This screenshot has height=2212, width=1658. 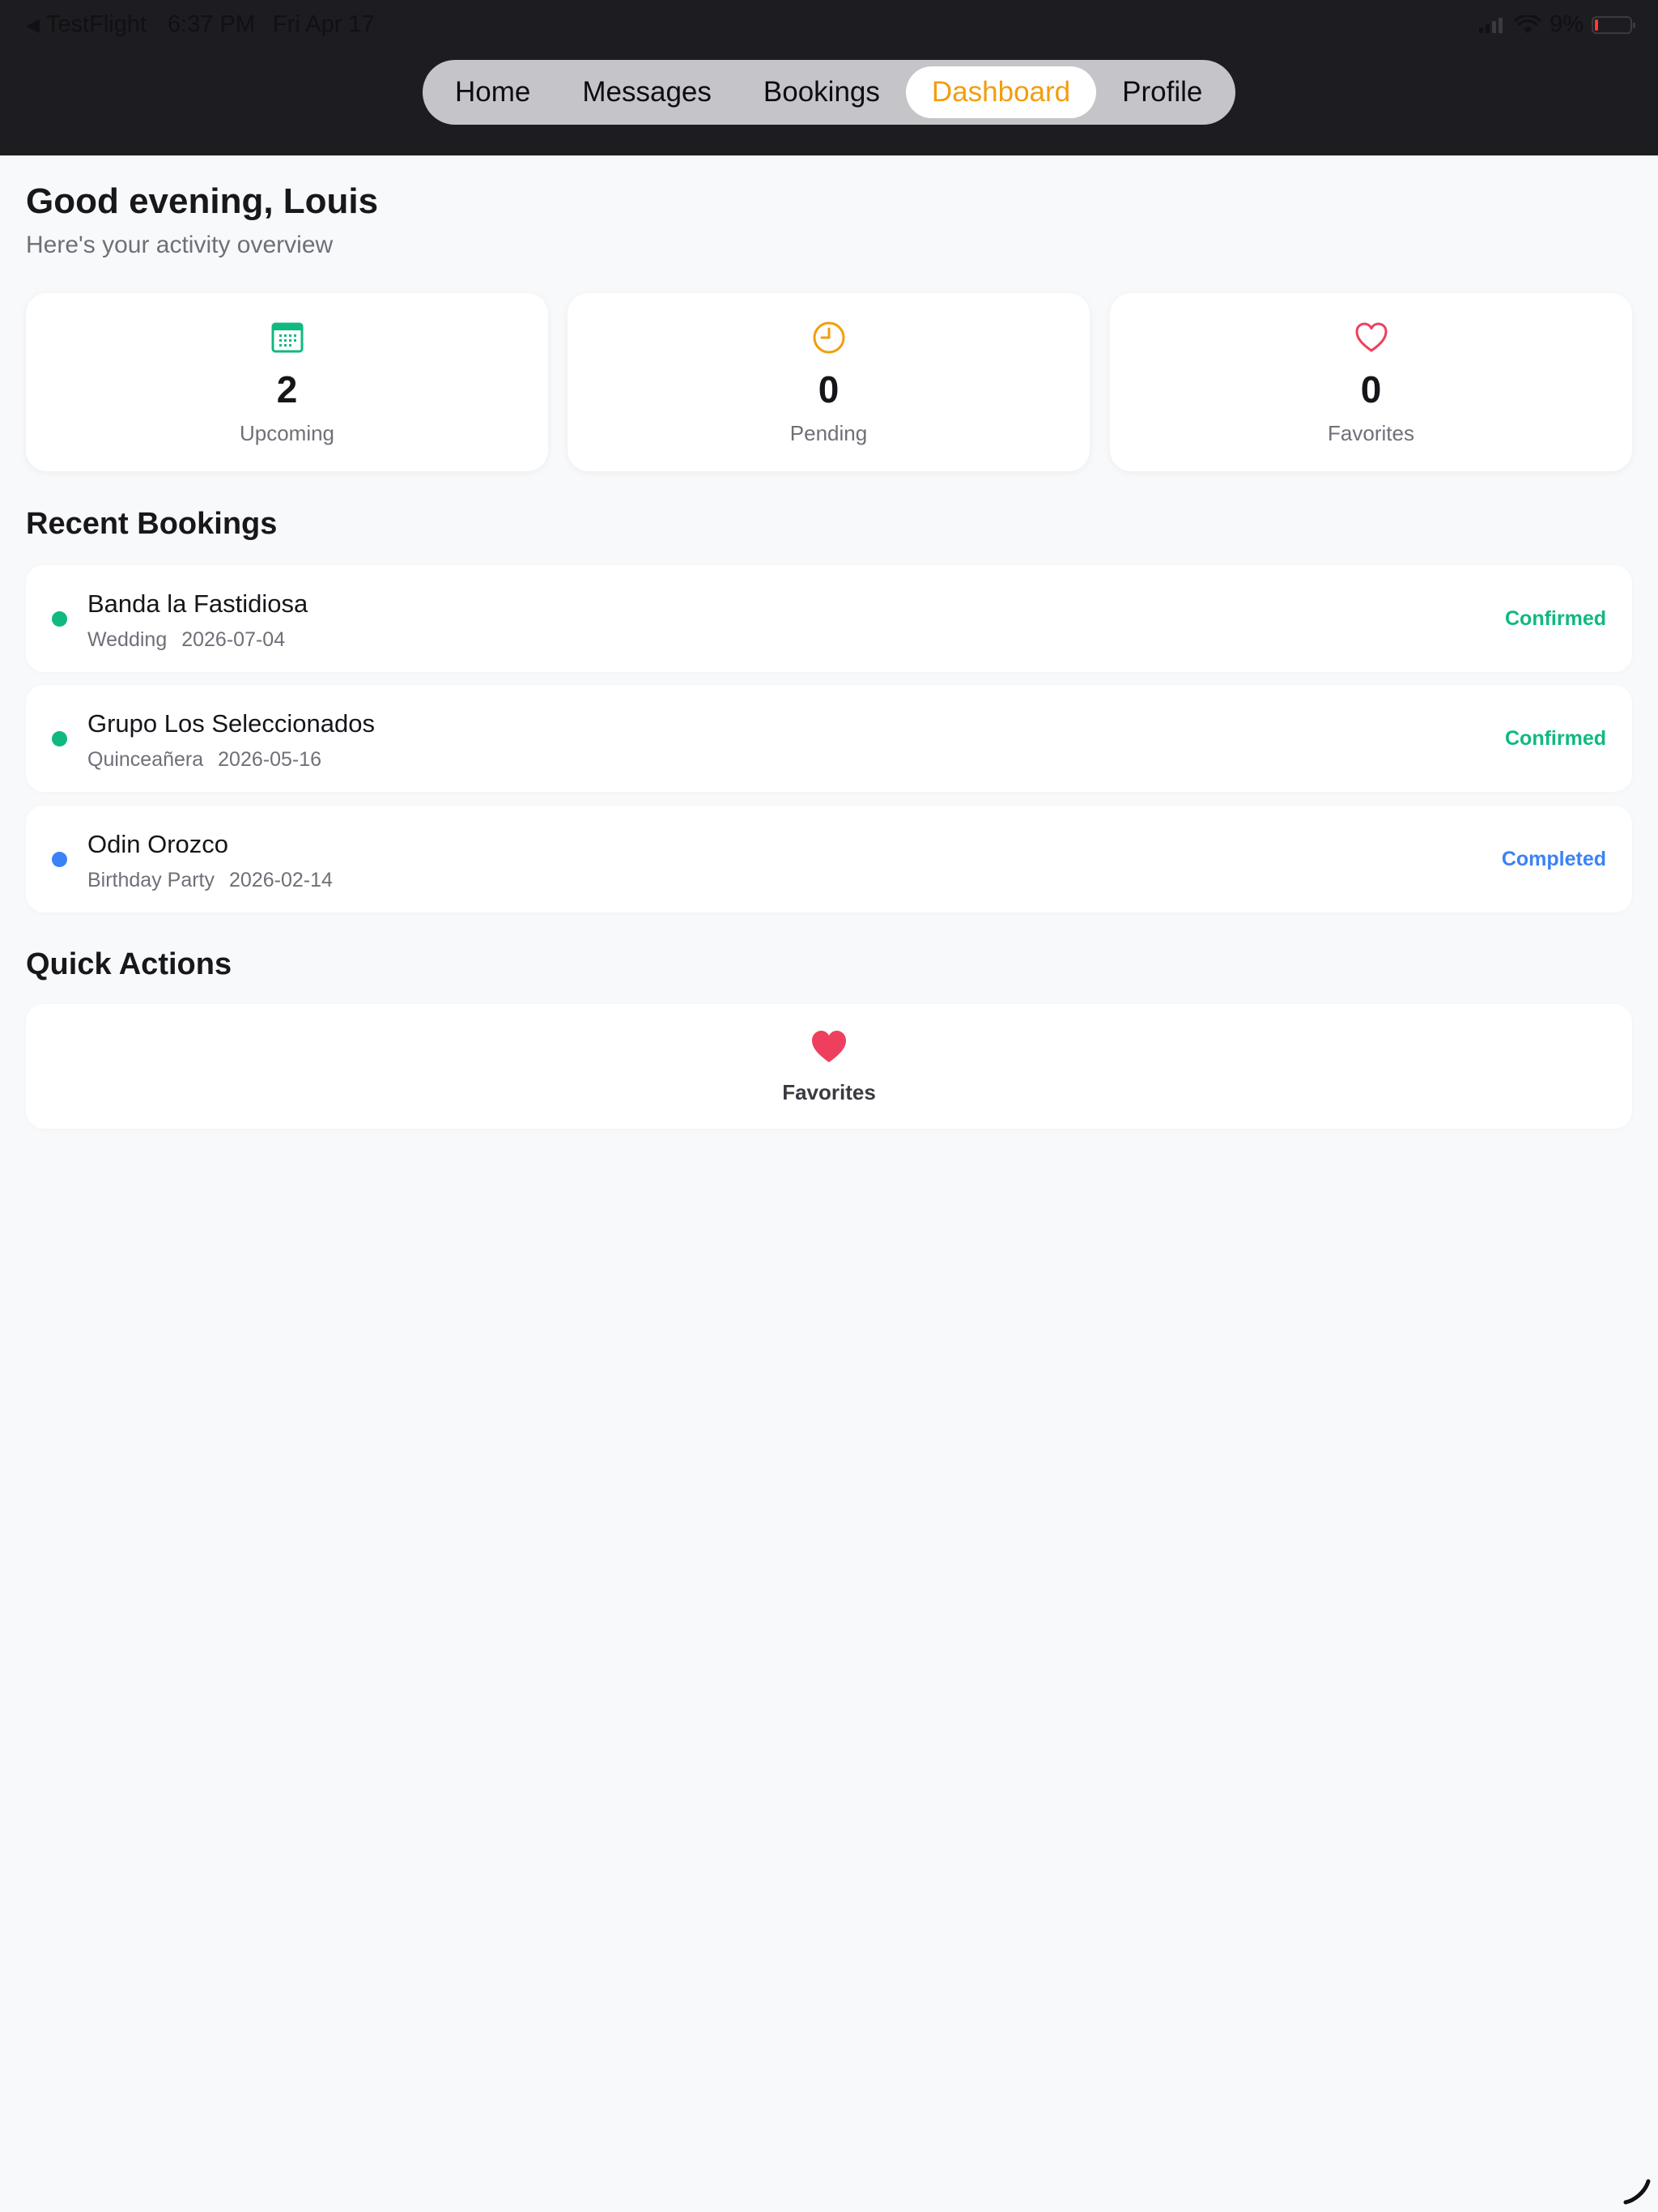 What do you see at coordinates (1613, 25) in the screenshot?
I see `battery-icon` at bounding box center [1613, 25].